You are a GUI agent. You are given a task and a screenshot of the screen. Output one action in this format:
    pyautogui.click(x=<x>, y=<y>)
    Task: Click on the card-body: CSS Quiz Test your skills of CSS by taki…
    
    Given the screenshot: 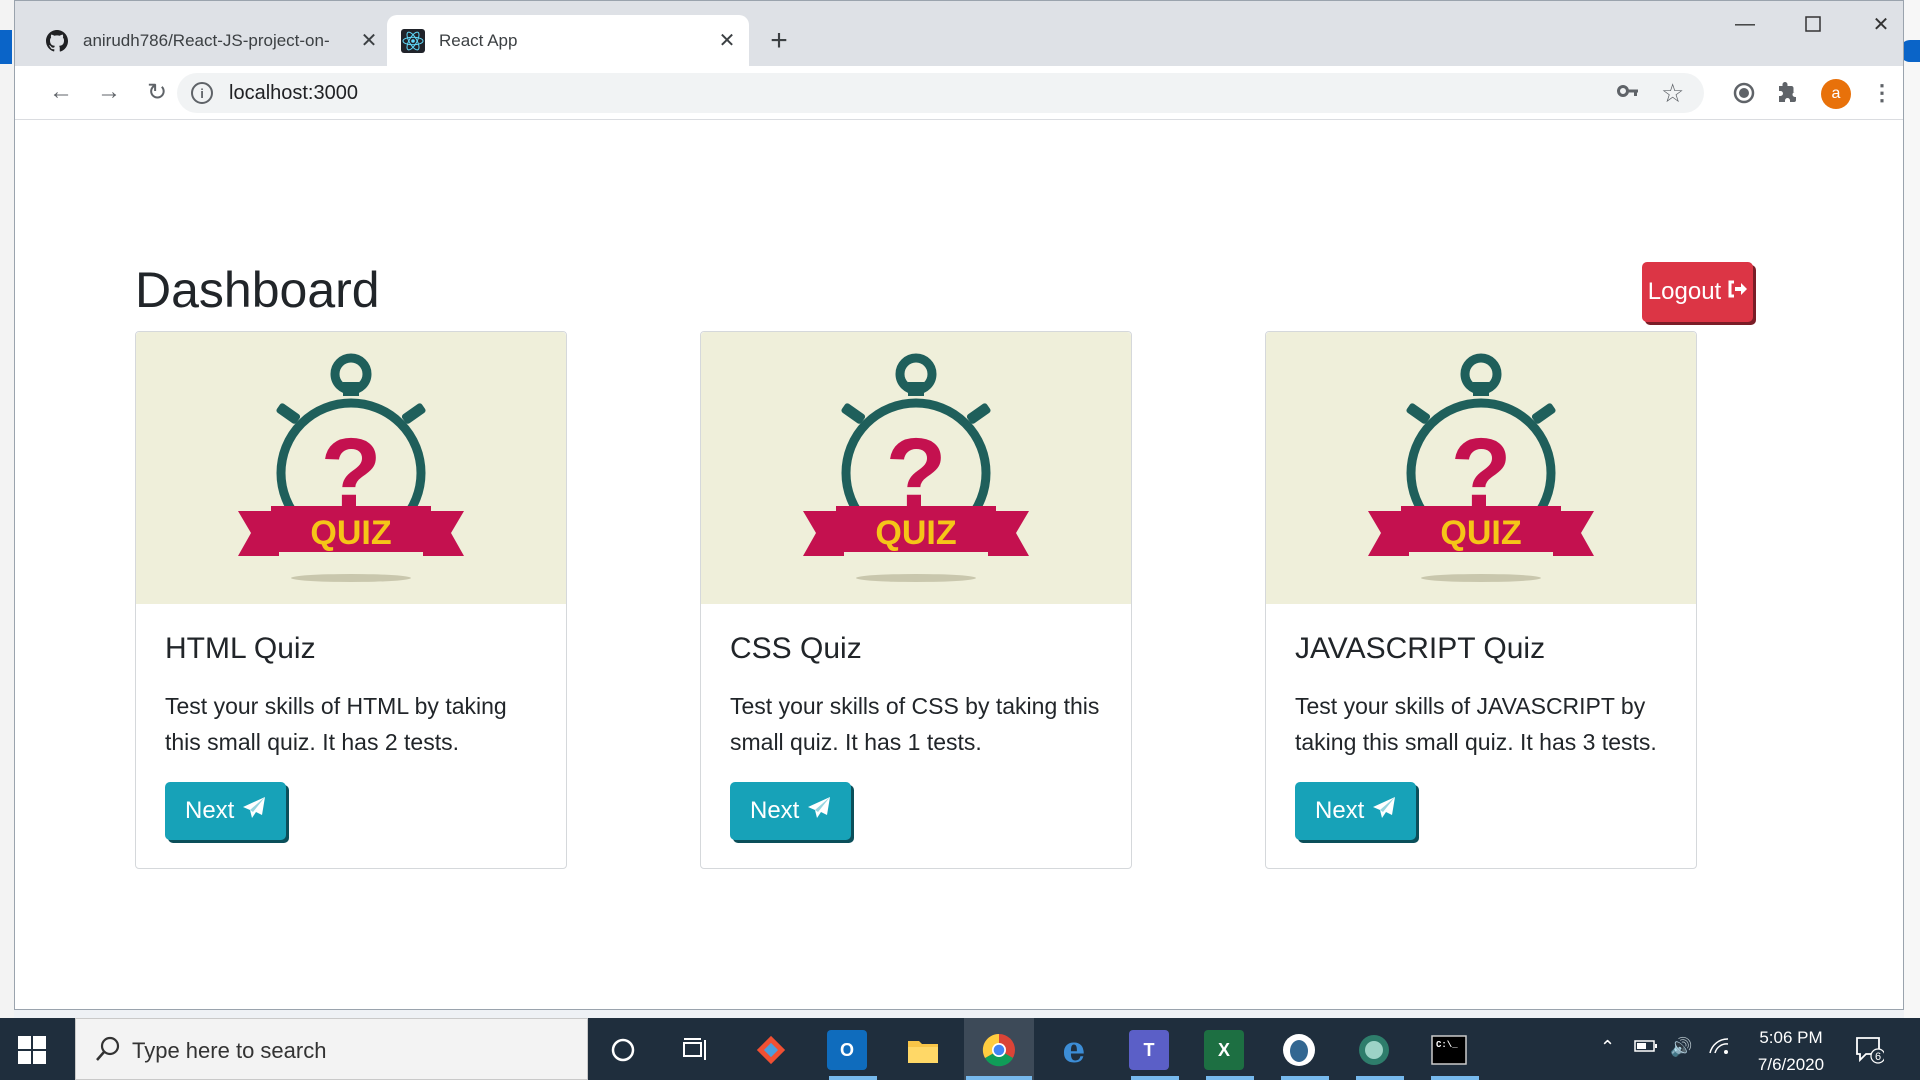 What is the action you would take?
    pyautogui.click(x=916, y=736)
    